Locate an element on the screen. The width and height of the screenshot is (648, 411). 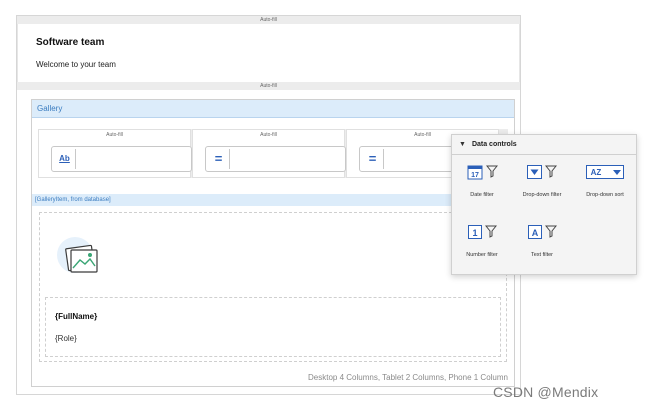
image-placeholder-icon is located at coordinates (80, 256).